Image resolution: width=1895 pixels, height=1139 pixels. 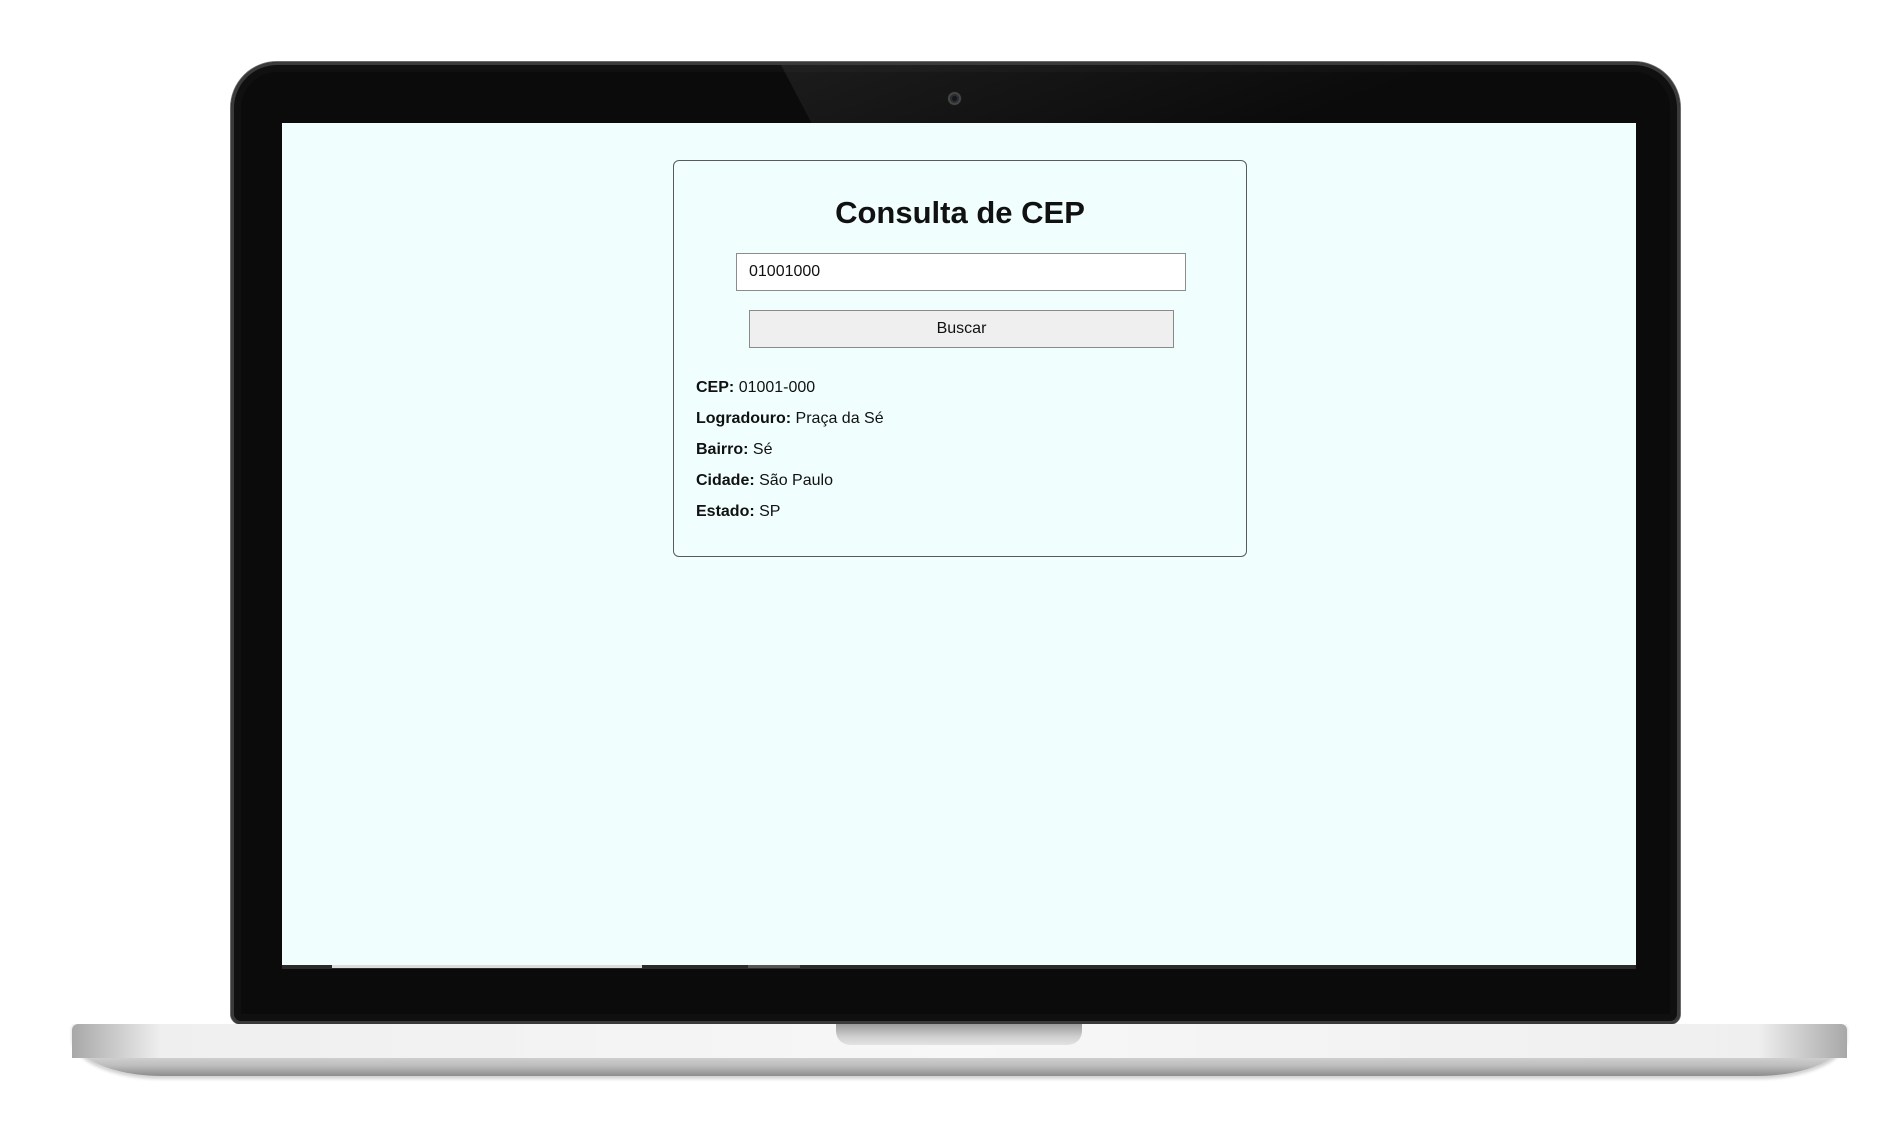 I want to click on result-logradouro: Logradouro: Praça da Sé, so click(x=956, y=425).